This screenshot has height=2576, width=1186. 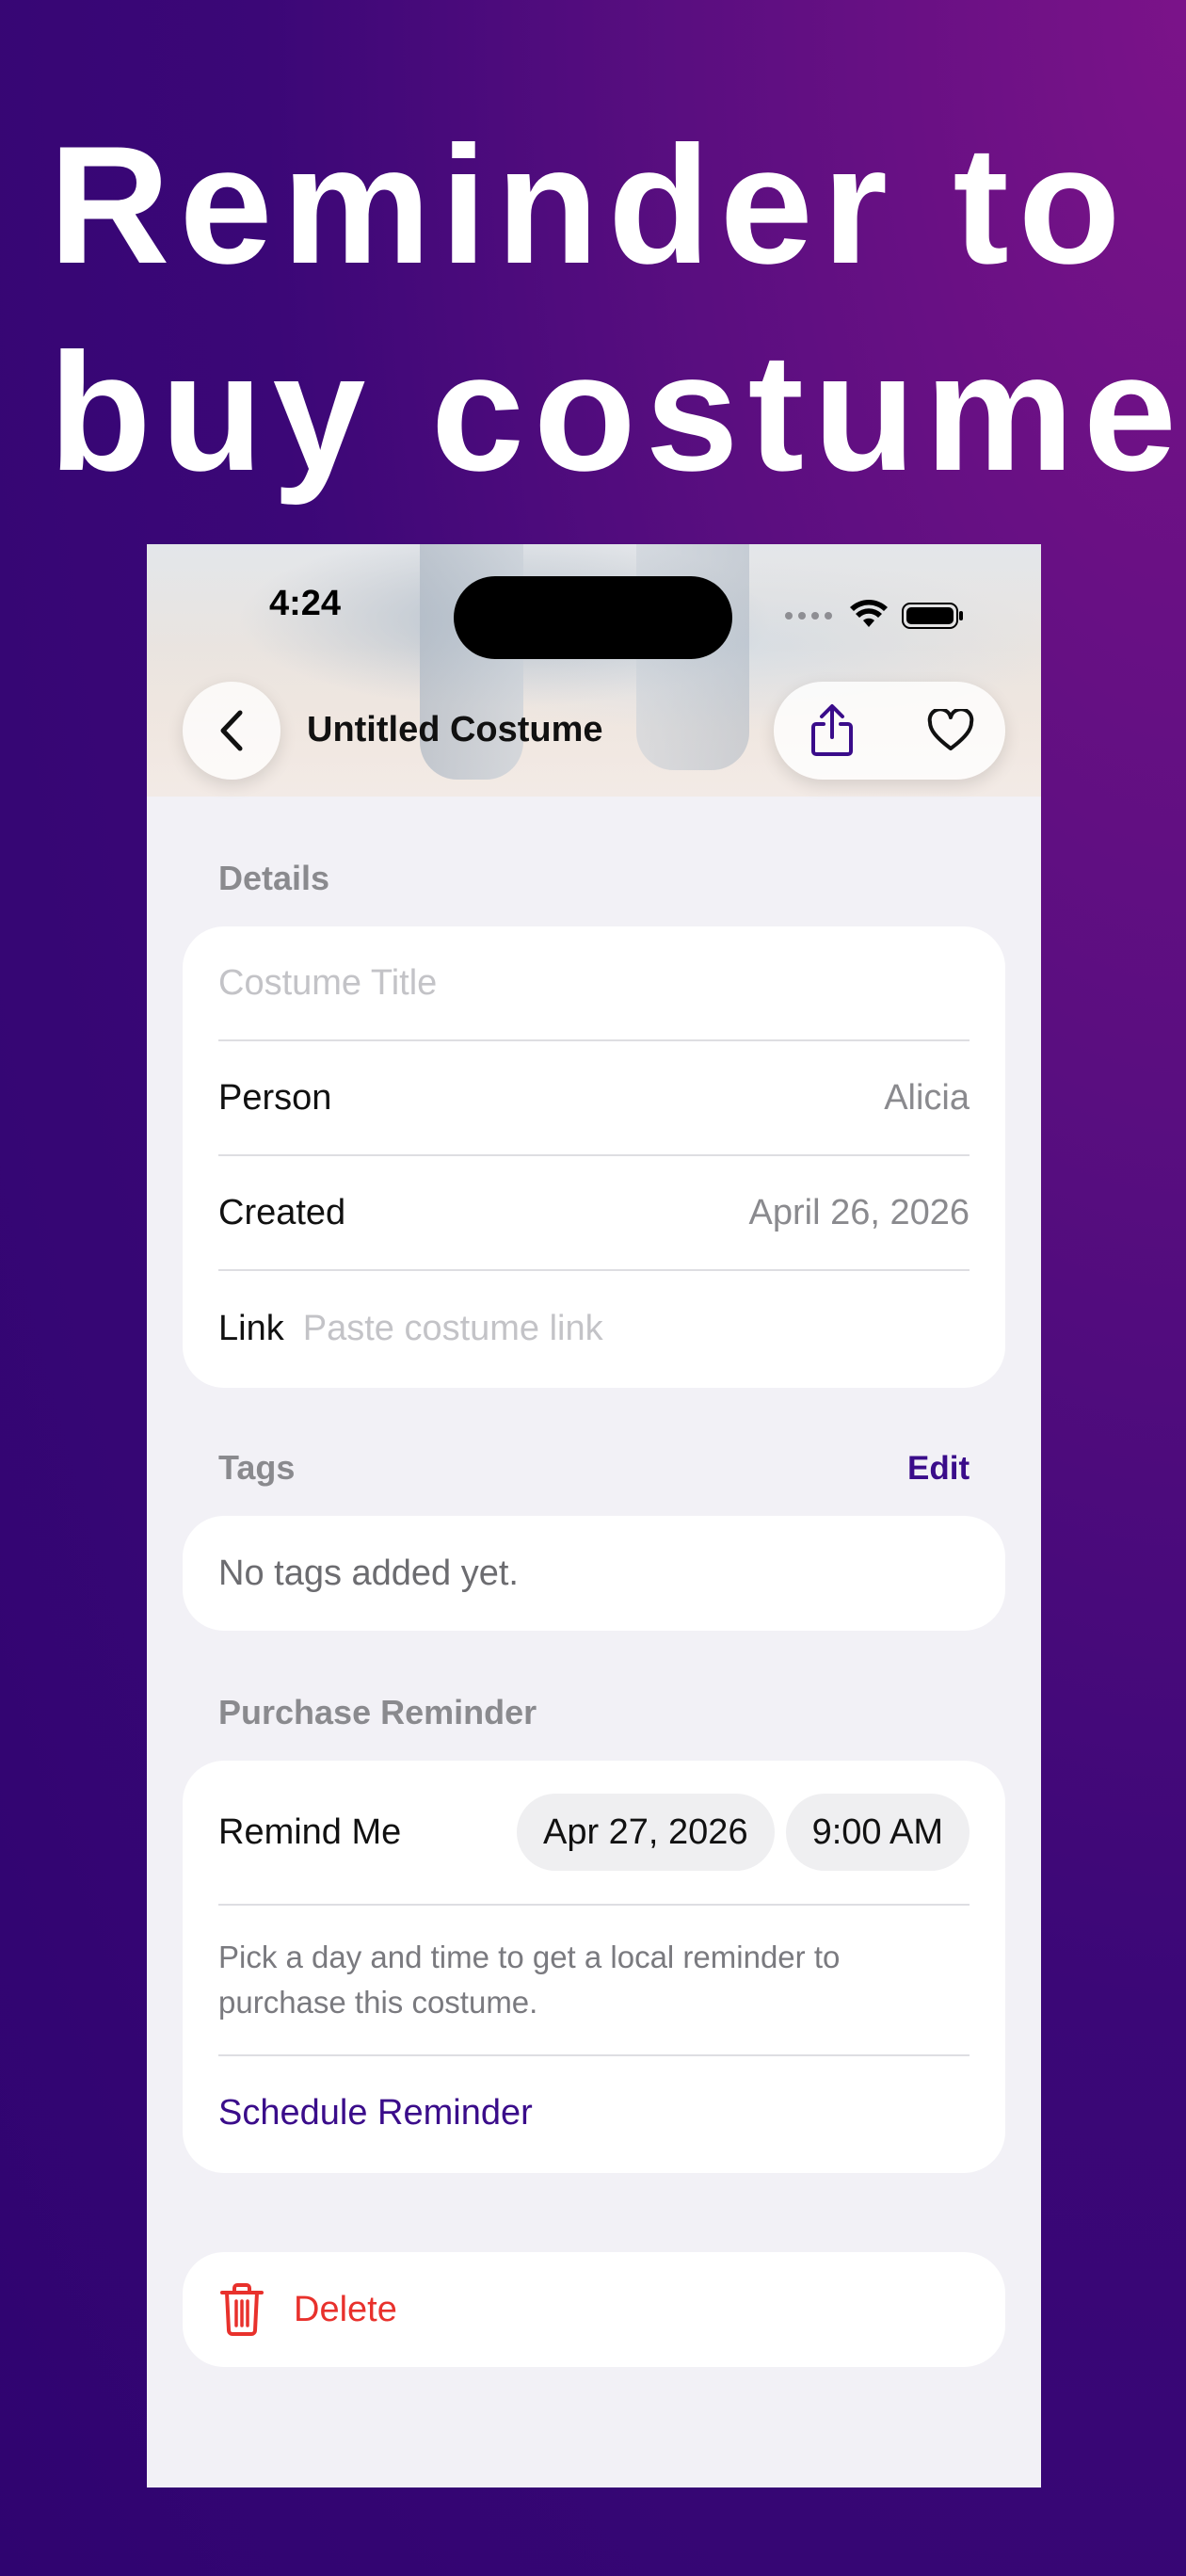 I want to click on link-input: Paste costume link, so click(x=453, y=1329).